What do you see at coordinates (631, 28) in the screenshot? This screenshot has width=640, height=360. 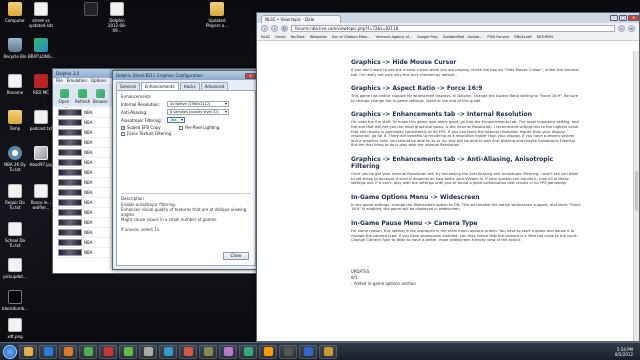 I see `menu-icon: ≡` at bounding box center [631, 28].